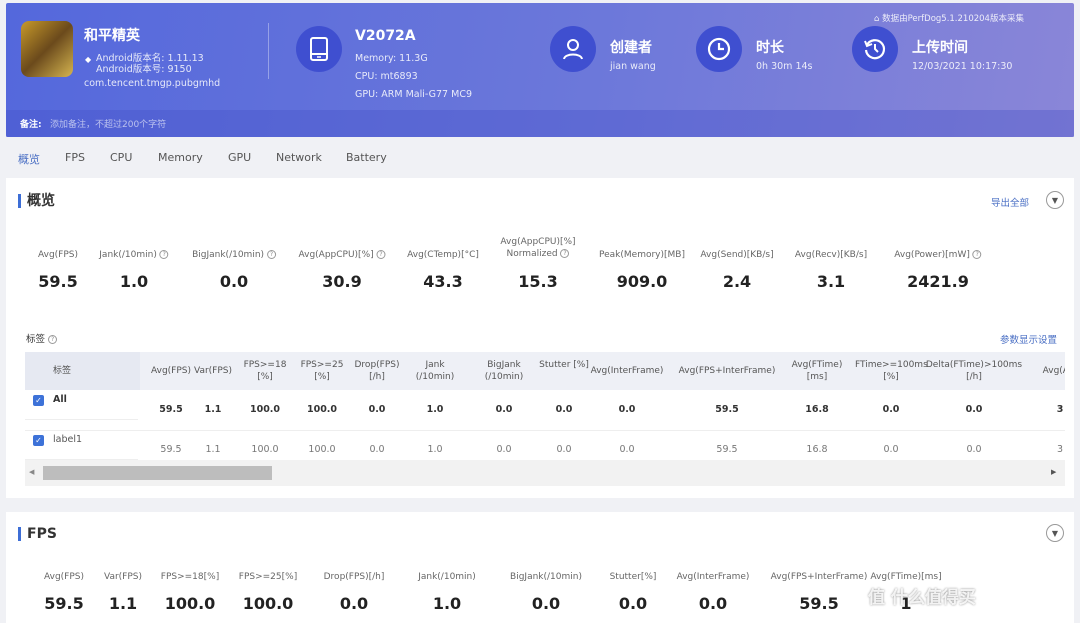 This screenshot has height=623, width=1080. Describe the element at coordinates (922, 598) in the screenshot. I see `watermark: 值 什么值得买` at that location.